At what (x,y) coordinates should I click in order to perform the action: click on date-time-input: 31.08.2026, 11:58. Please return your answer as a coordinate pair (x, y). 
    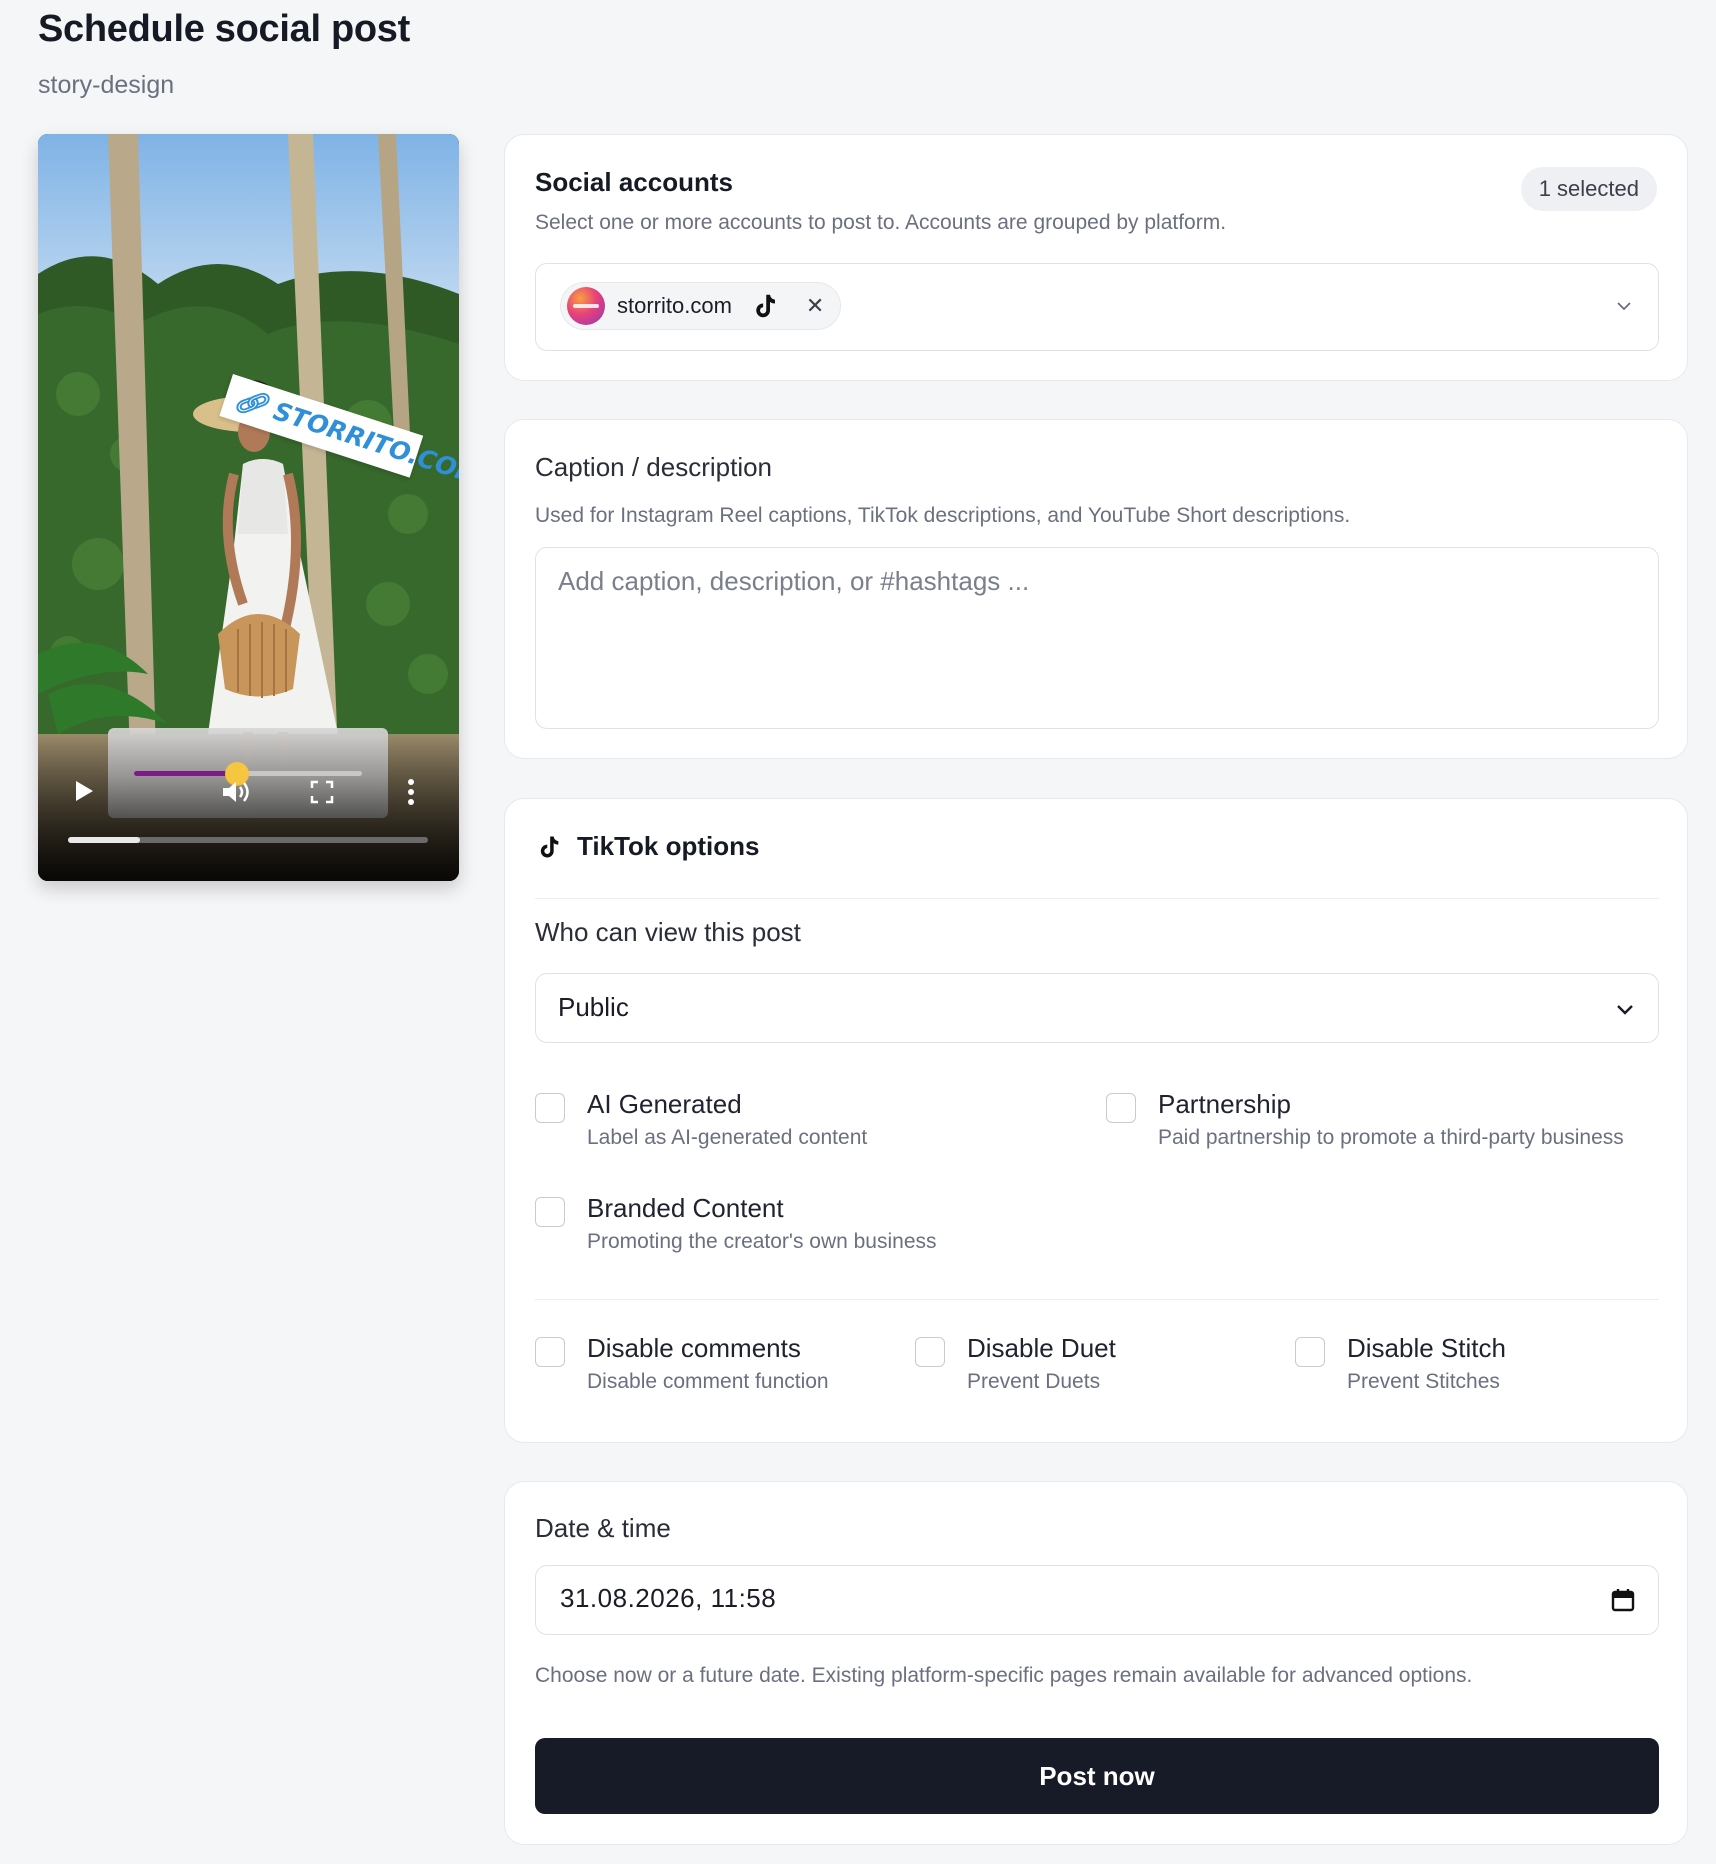
    Looking at the image, I should click on (1097, 1600).